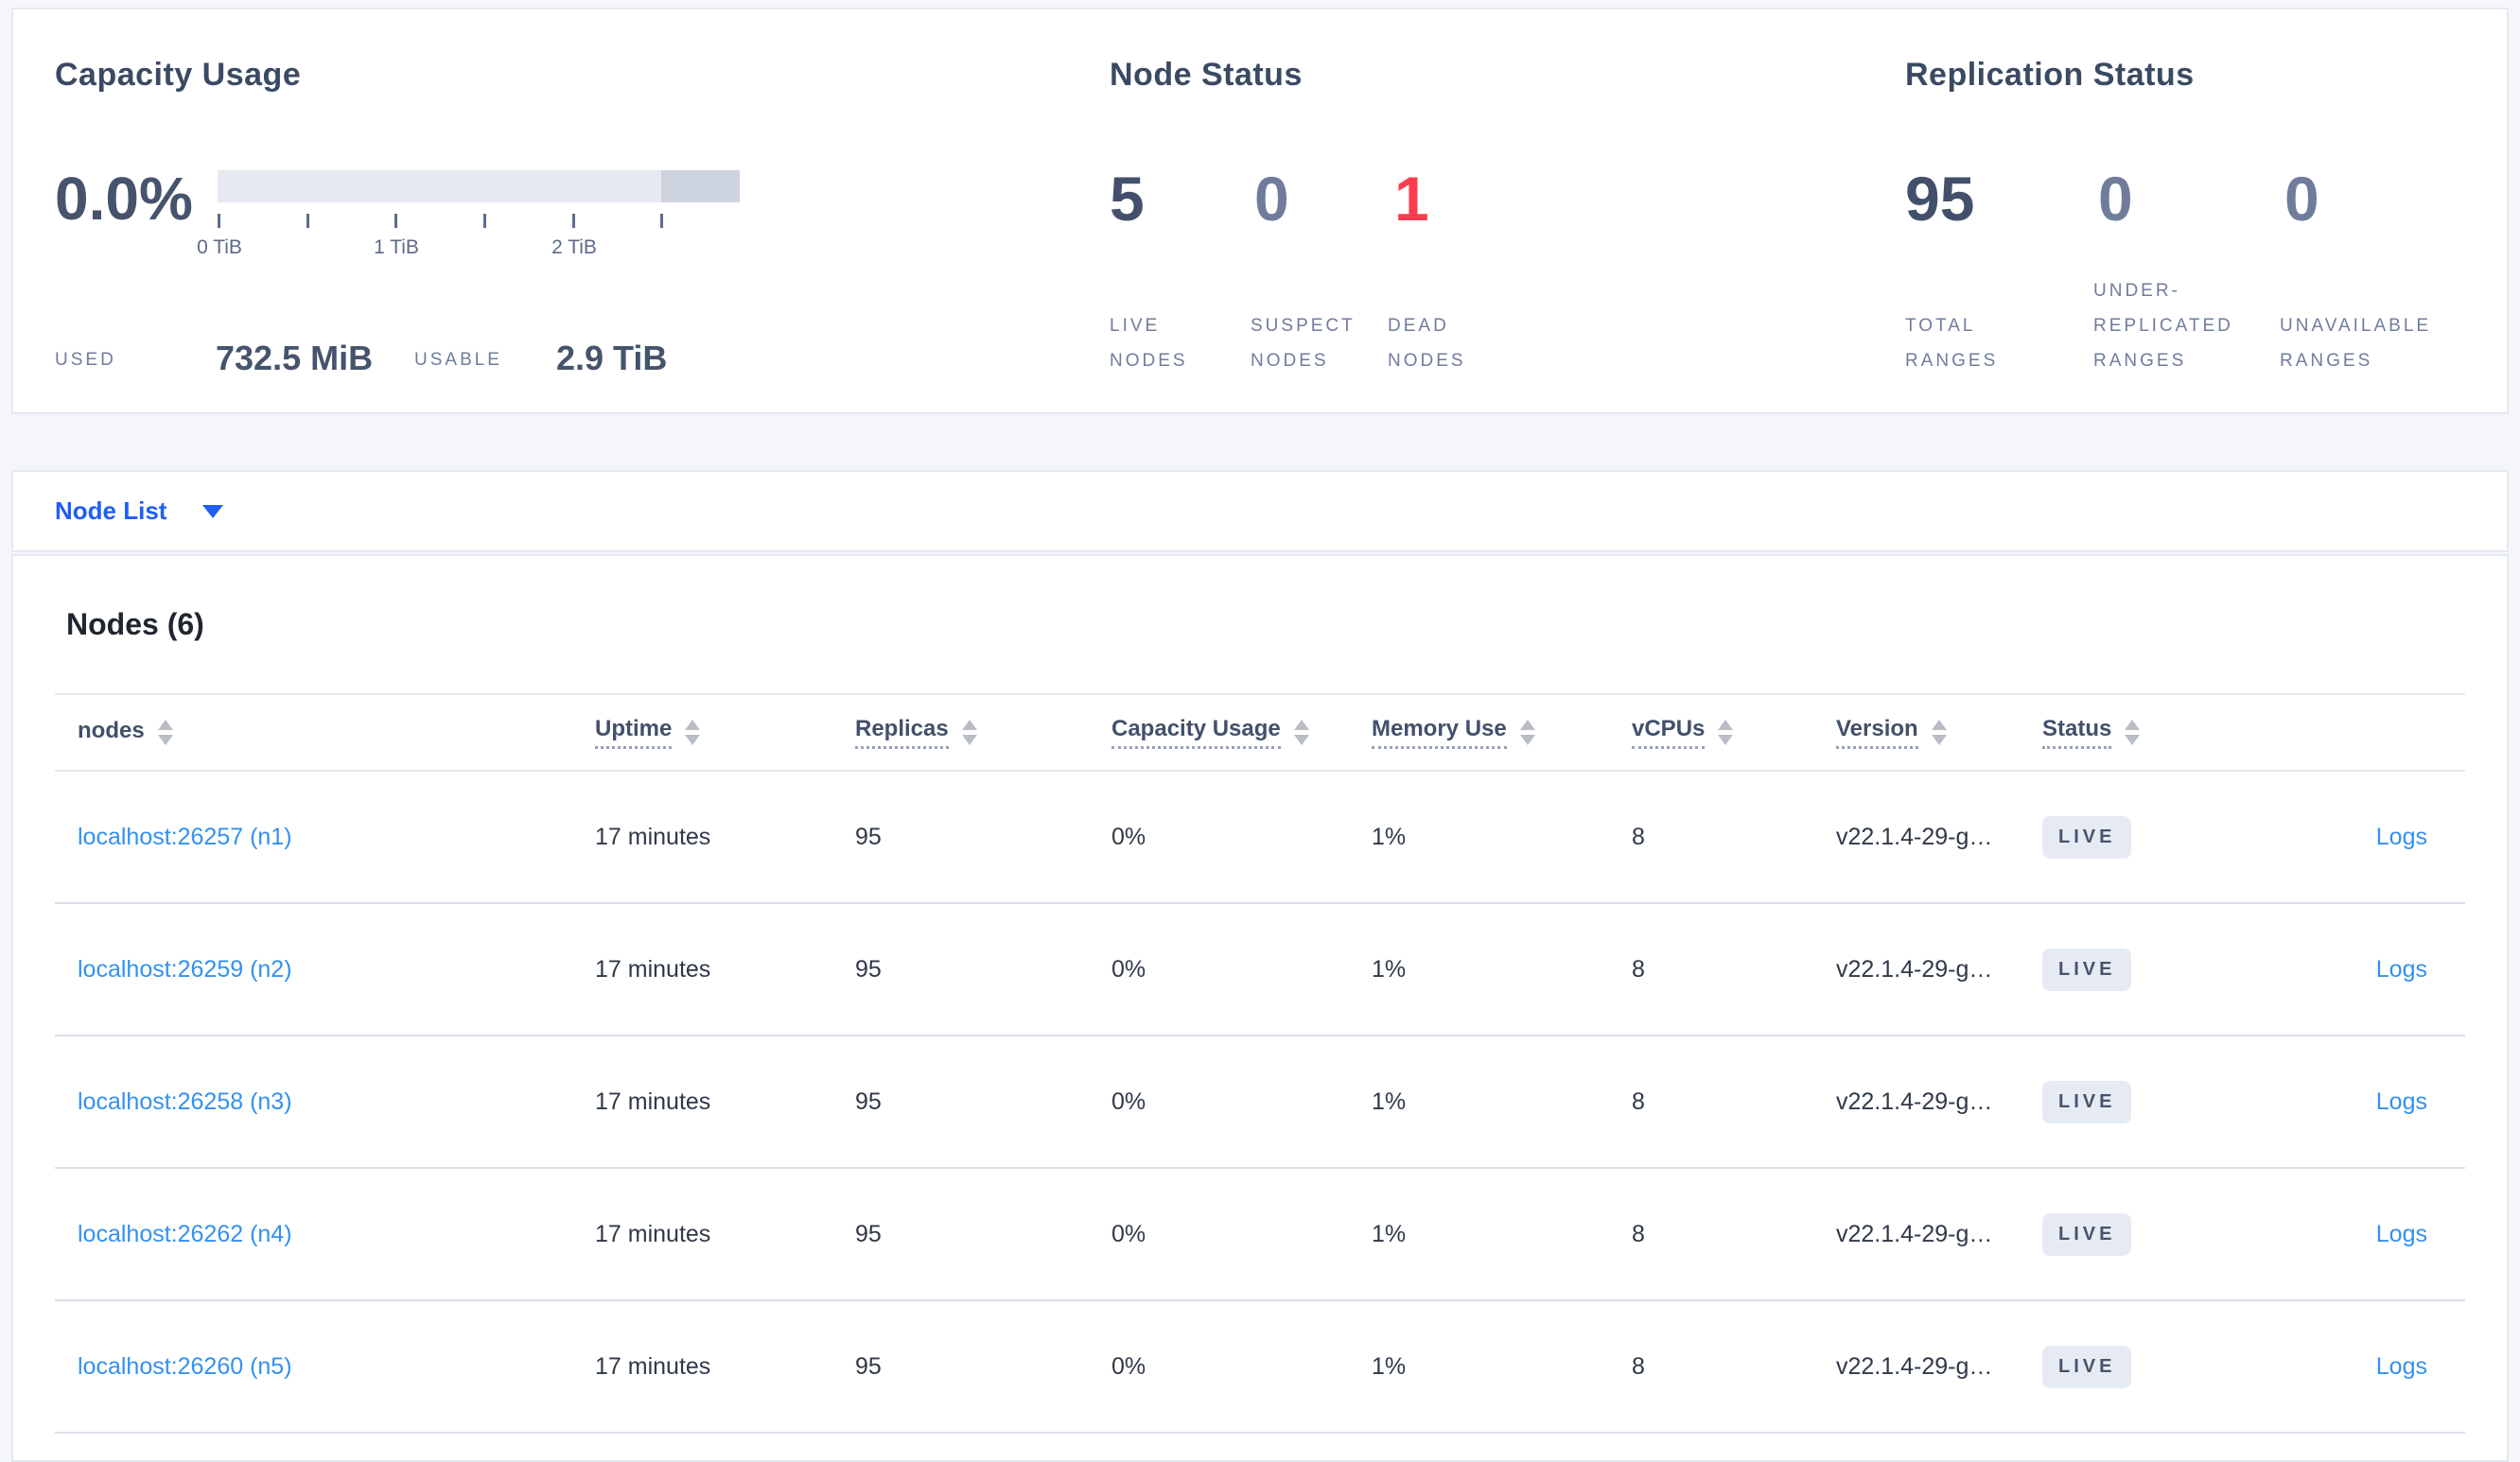  Describe the element at coordinates (135, 624) in the screenshot. I see `nodes-section-title: Nodes (6)` at that location.